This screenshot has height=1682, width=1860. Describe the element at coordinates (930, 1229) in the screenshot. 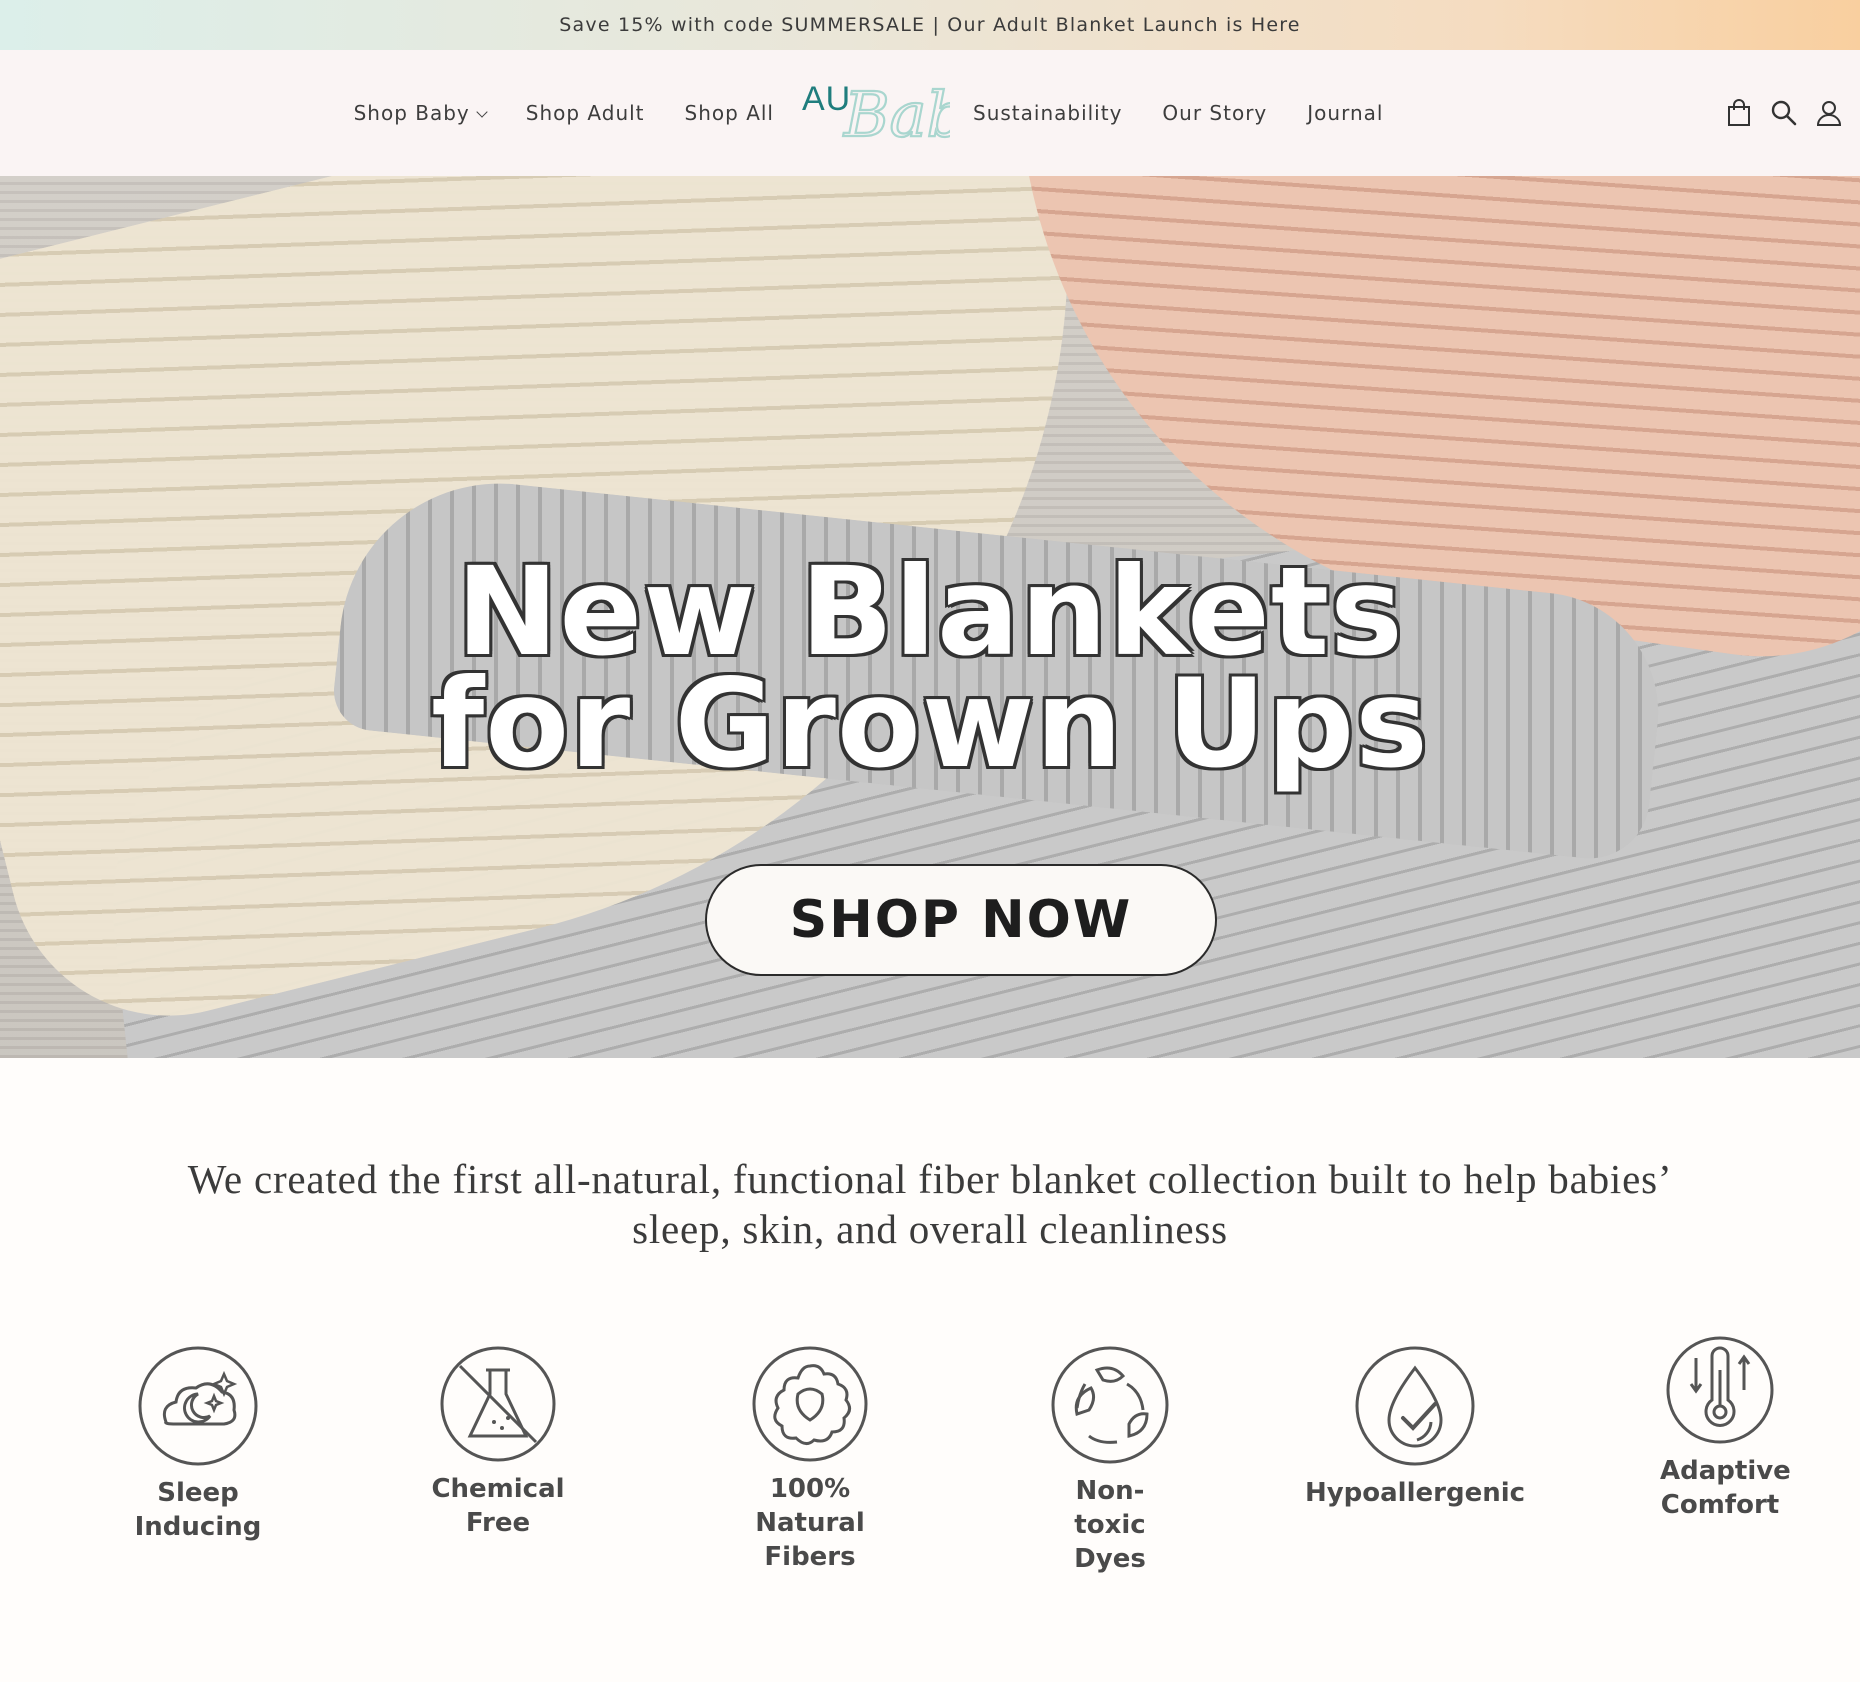

I see `mission-line2: sleep, skin, and overall cleanliness` at that location.